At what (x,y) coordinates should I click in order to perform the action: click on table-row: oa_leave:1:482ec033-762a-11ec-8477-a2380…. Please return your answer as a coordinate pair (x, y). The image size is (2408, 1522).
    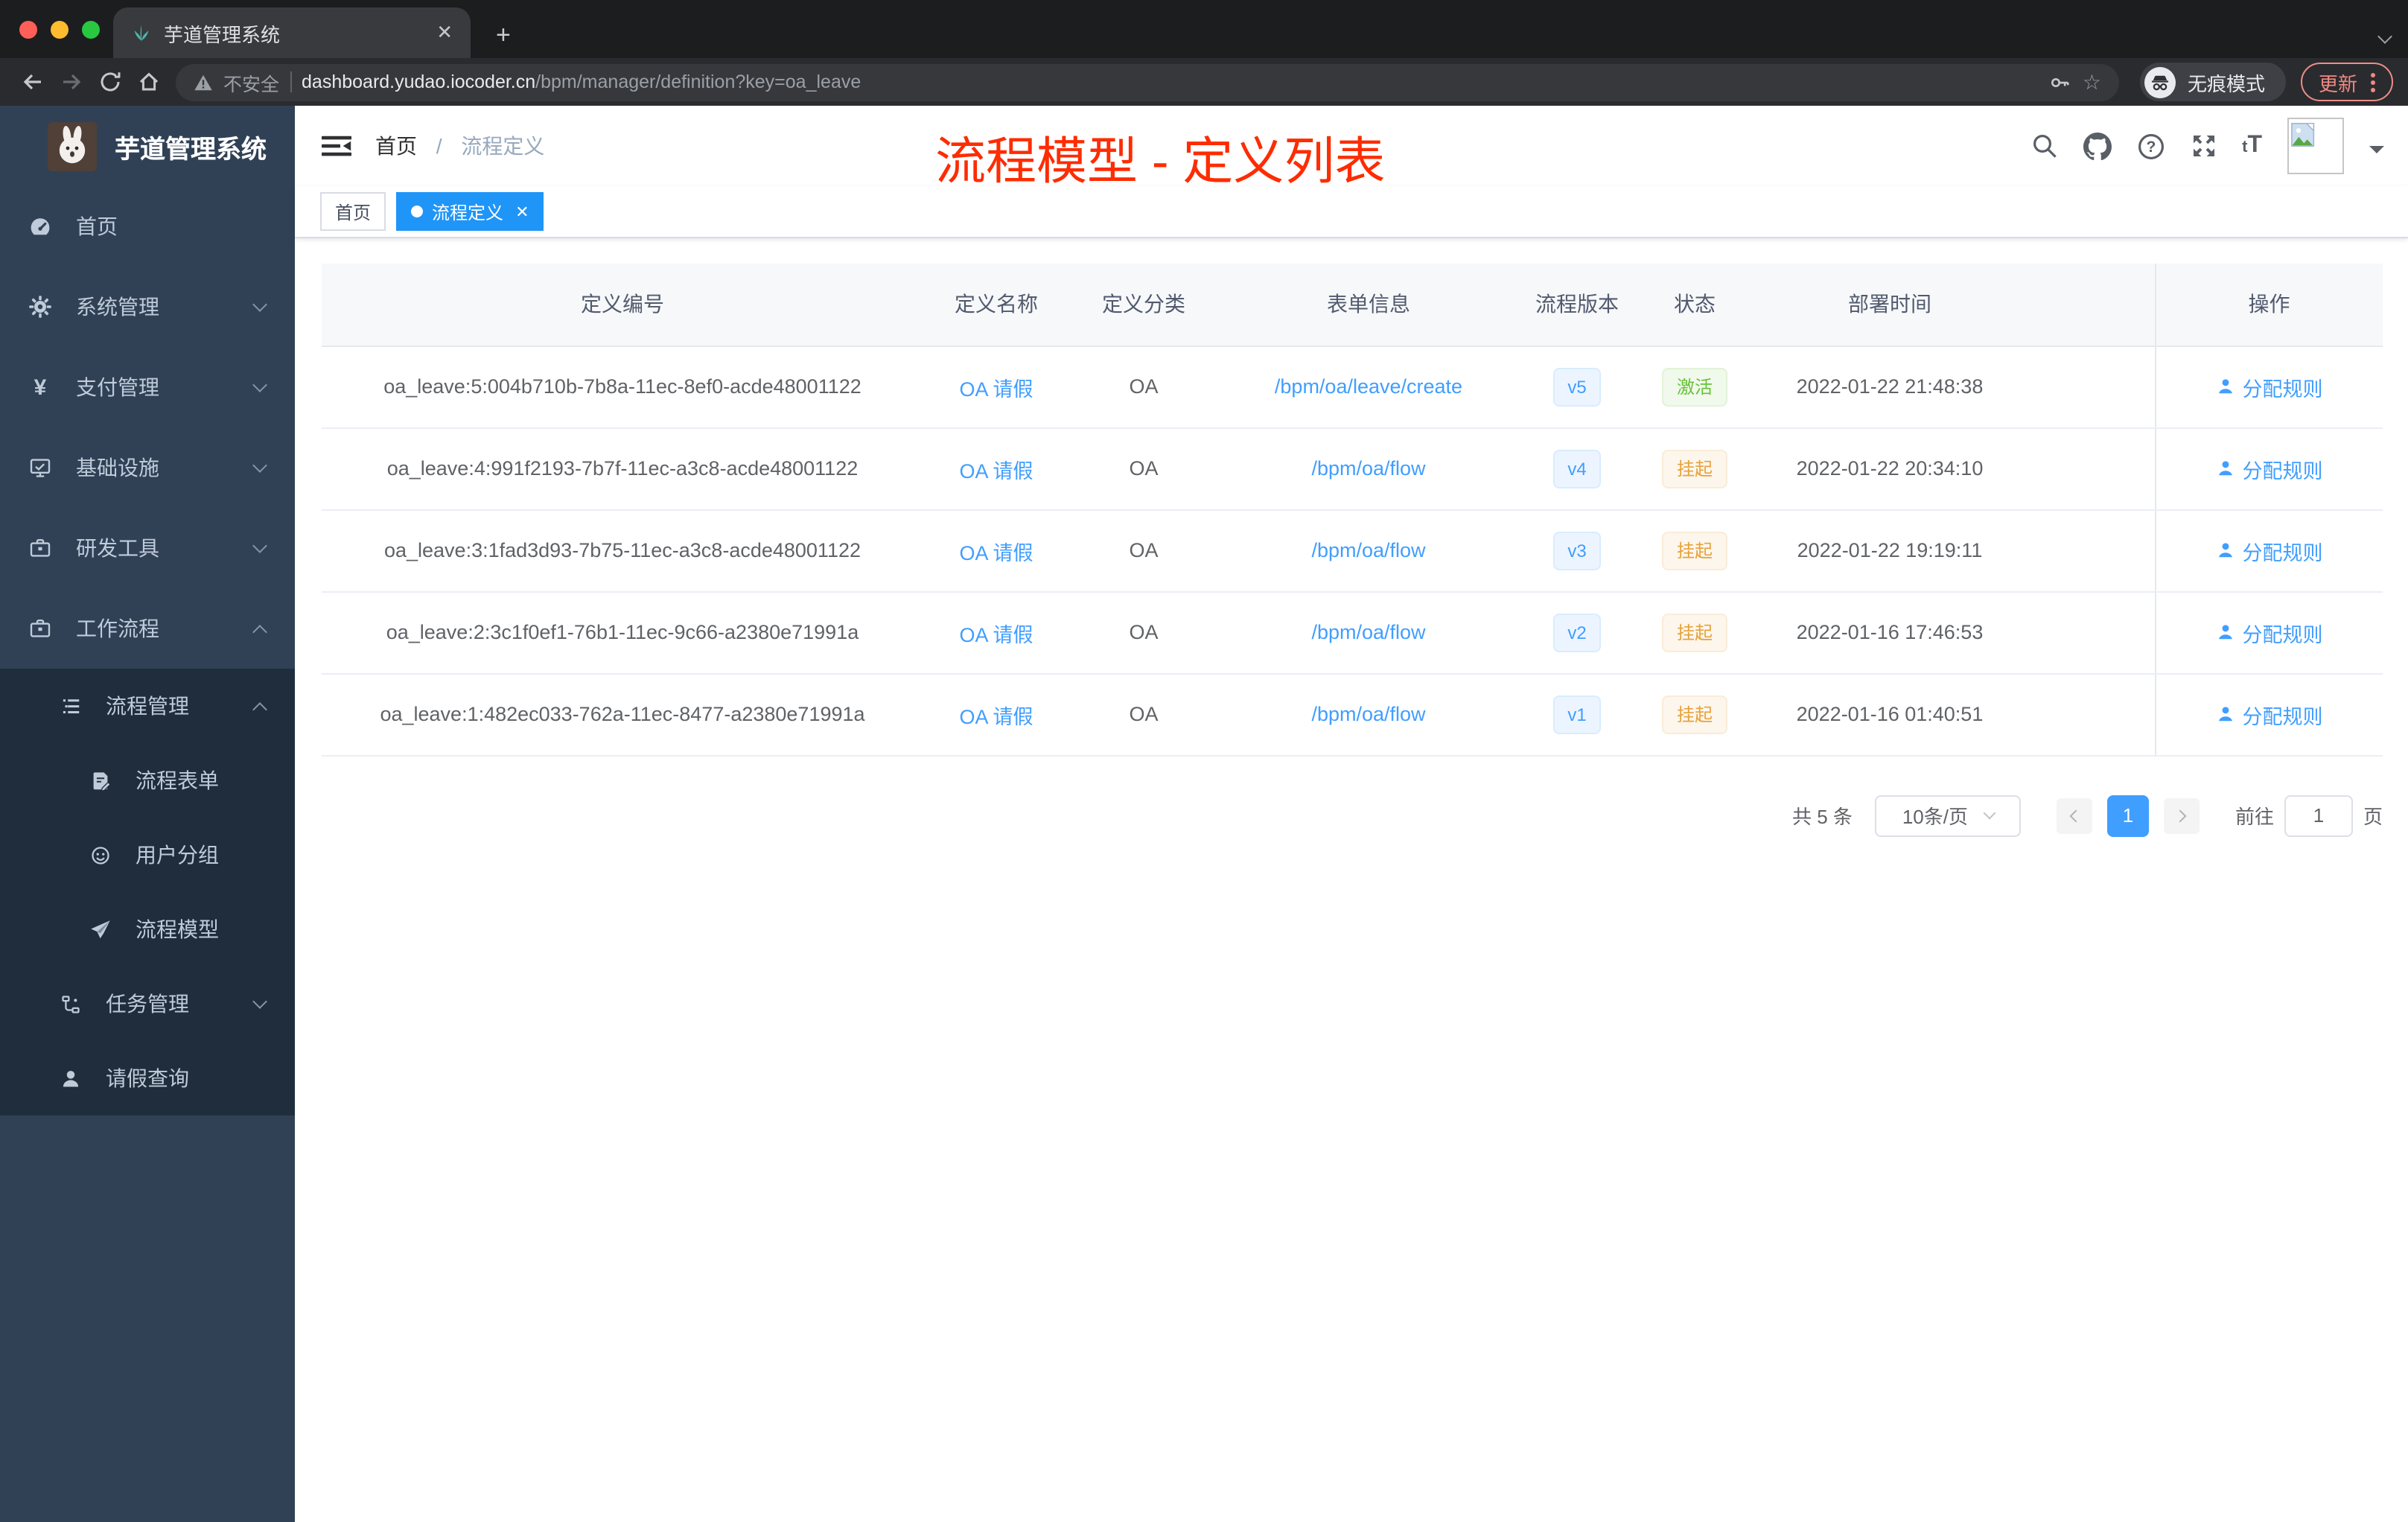
    Looking at the image, I should click on (1352, 714).